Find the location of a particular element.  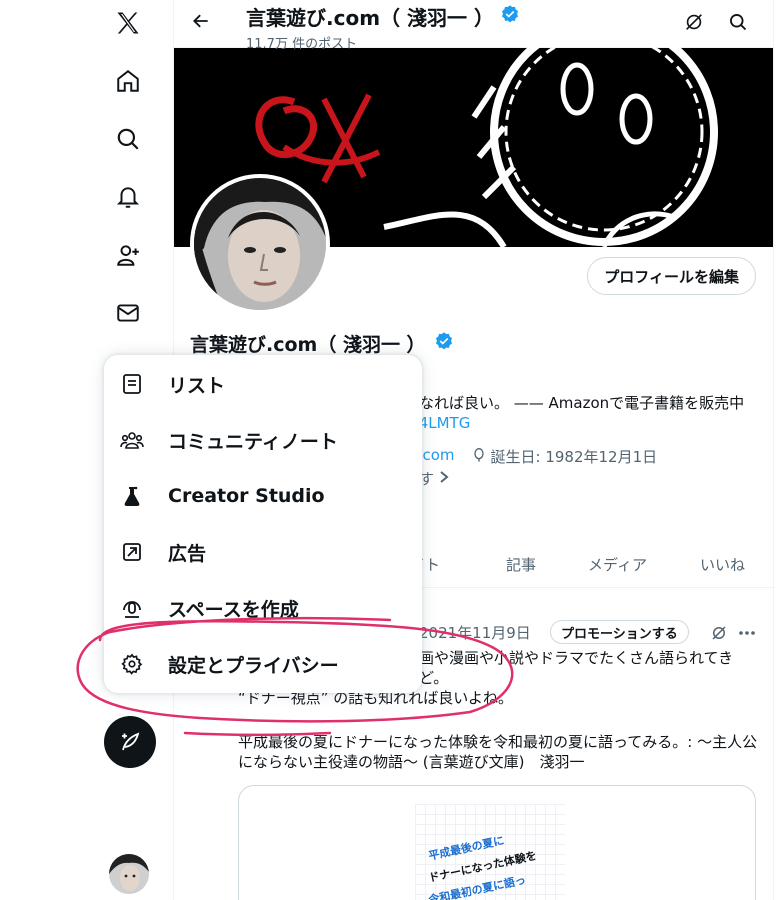

link-card: 平成最後の夏に ドナーになった体験を 令和最初の夏に語っ is located at coordinates (497, 842).